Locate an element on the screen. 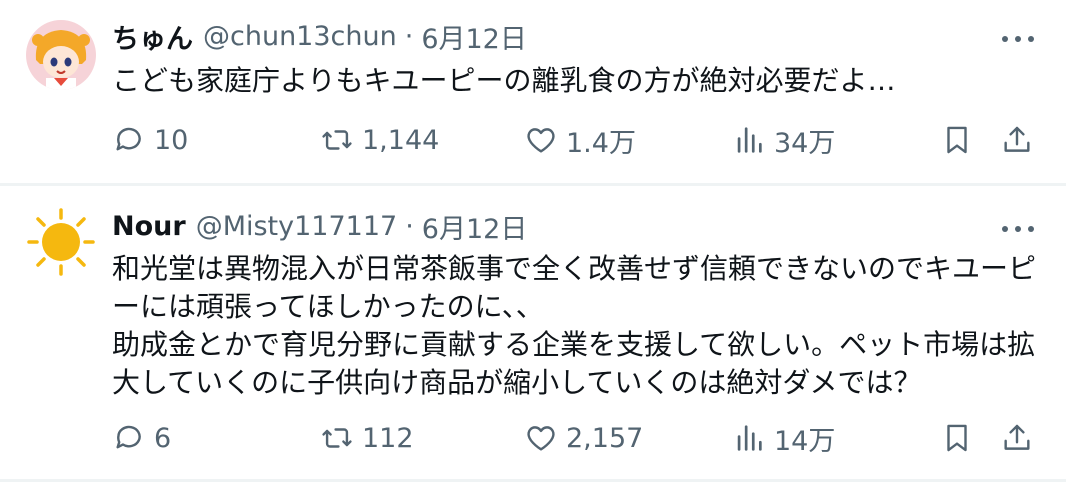 This screenshot has width=1066, height=482. retweet-button: 1,144 is located at coordinates (379, 140).